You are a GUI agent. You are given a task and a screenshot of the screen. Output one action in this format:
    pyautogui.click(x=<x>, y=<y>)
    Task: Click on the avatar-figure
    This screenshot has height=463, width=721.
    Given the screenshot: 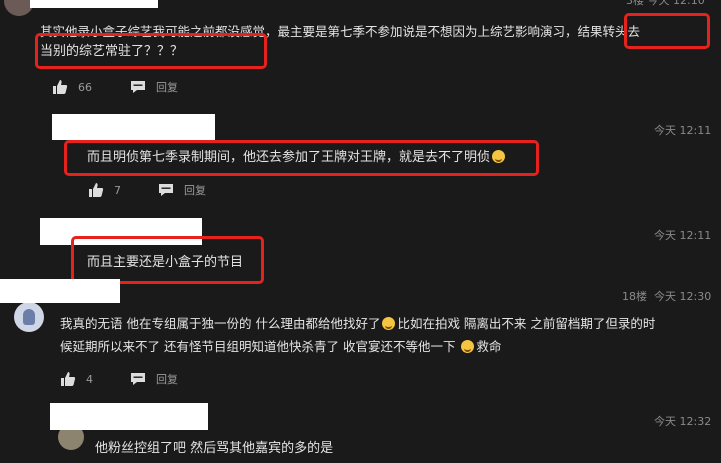 What is the action you would take?
    pyautogui.click(x=29, y=317)
    